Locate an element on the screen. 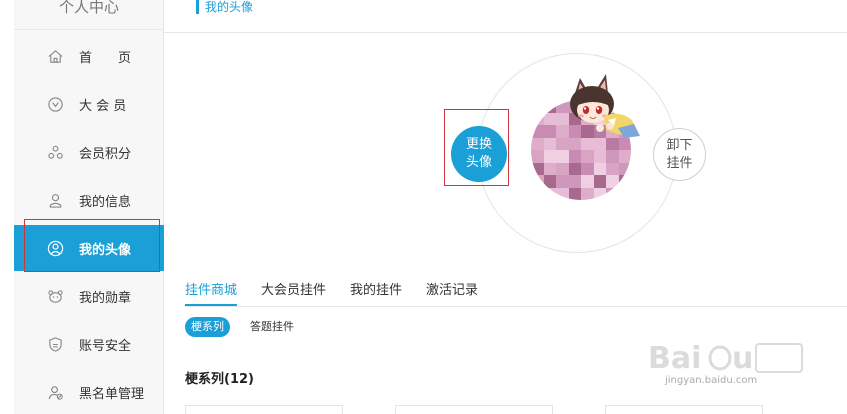 The image size is (847, 414). pendant-image is located at coordinates (605, 106).